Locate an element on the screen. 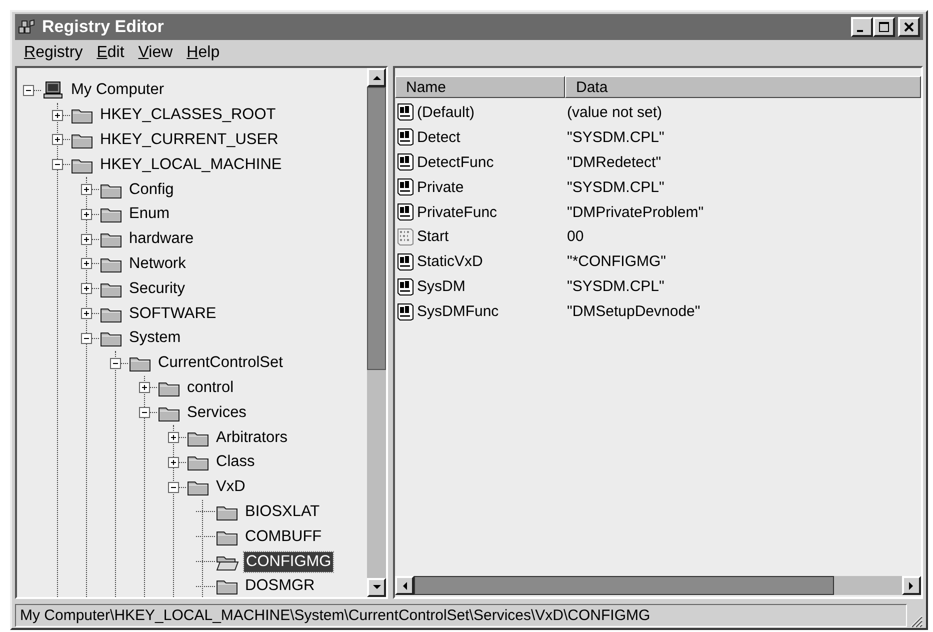 The image size is (933, 632). tree-item: SOFTWARE is located at coordinates (172, 314).